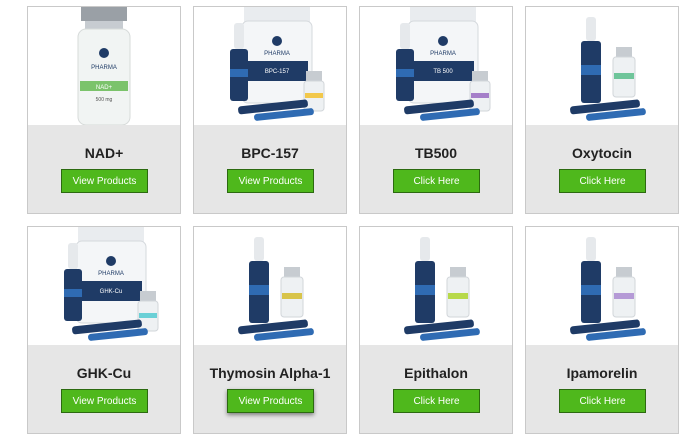 This screenshot has width=700, height=441. I want to click on product-name: Oxytocin, so click(602, 153).